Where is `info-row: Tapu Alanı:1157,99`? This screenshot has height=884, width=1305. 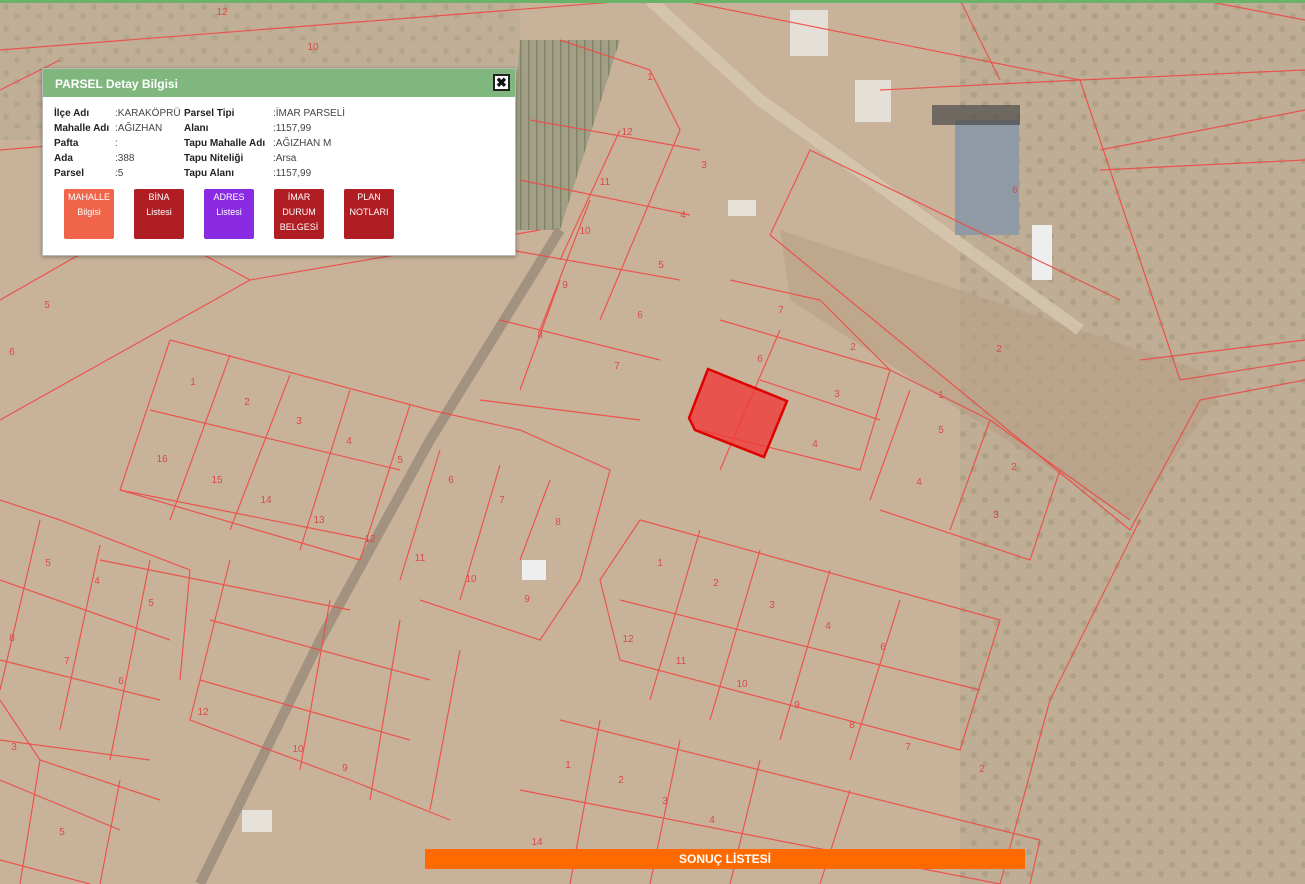
info-row: Tapu Alanı:1157,99 is located at coordinates (294, 173).